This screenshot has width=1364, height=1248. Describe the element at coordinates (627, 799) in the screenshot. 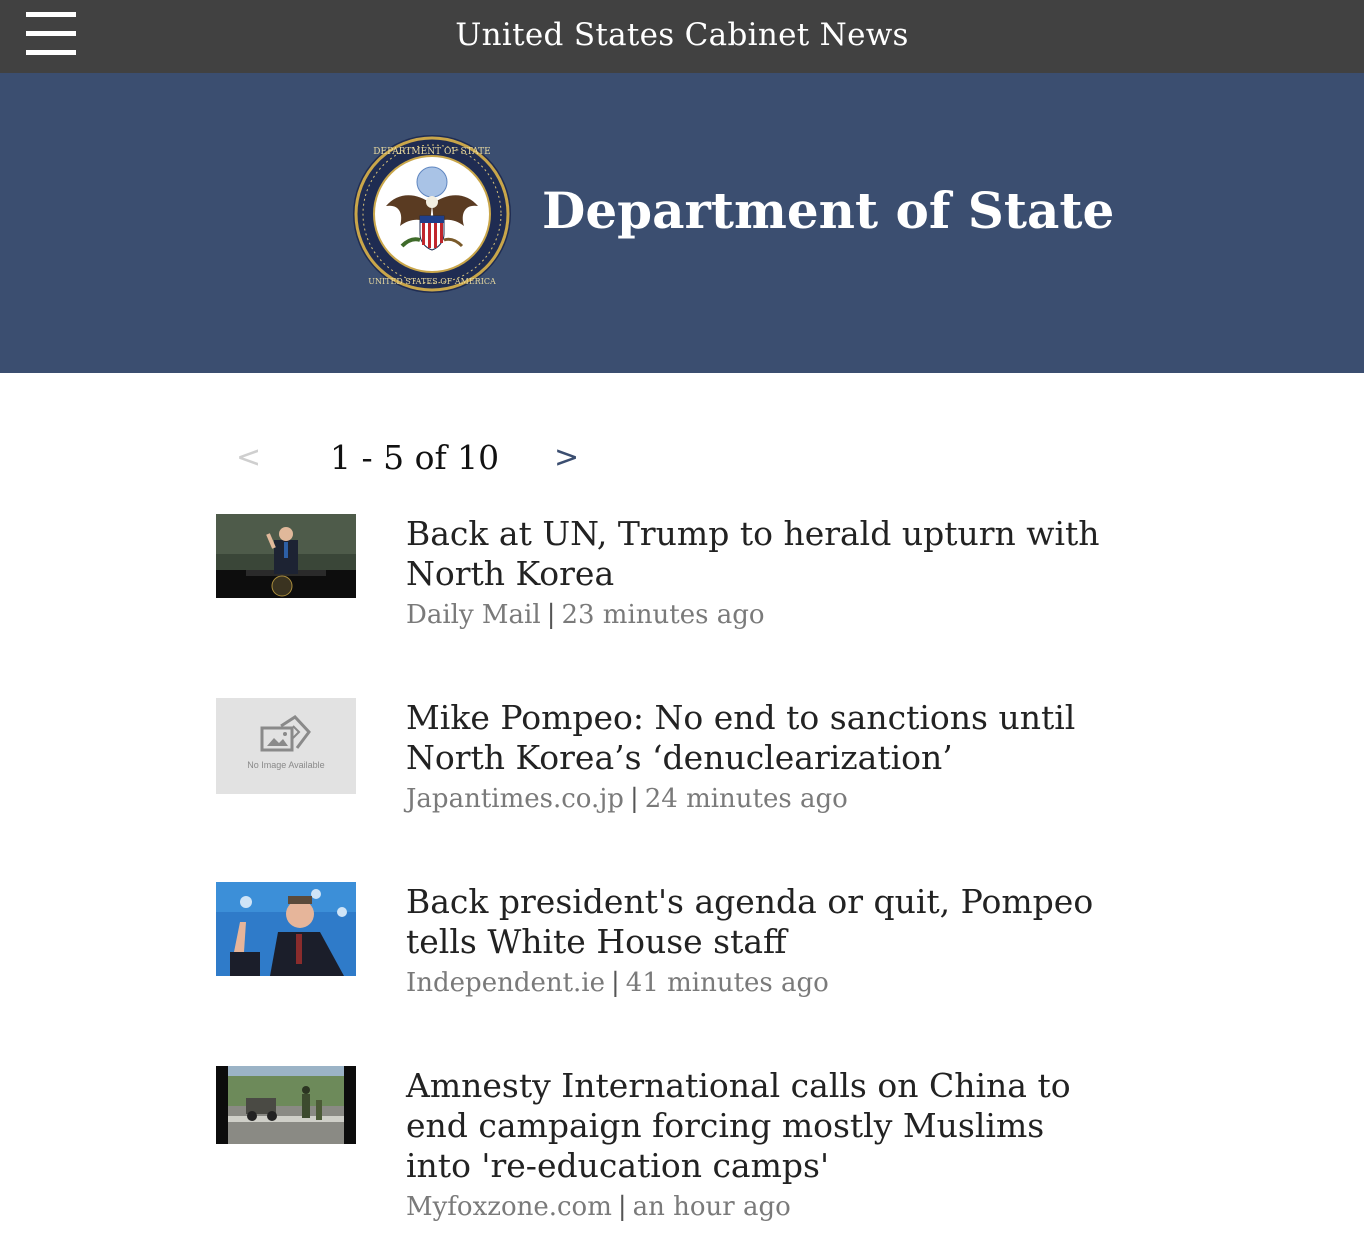

I see `news-meta: Japantimes.co.jp | 24 minutes ago` at that location.